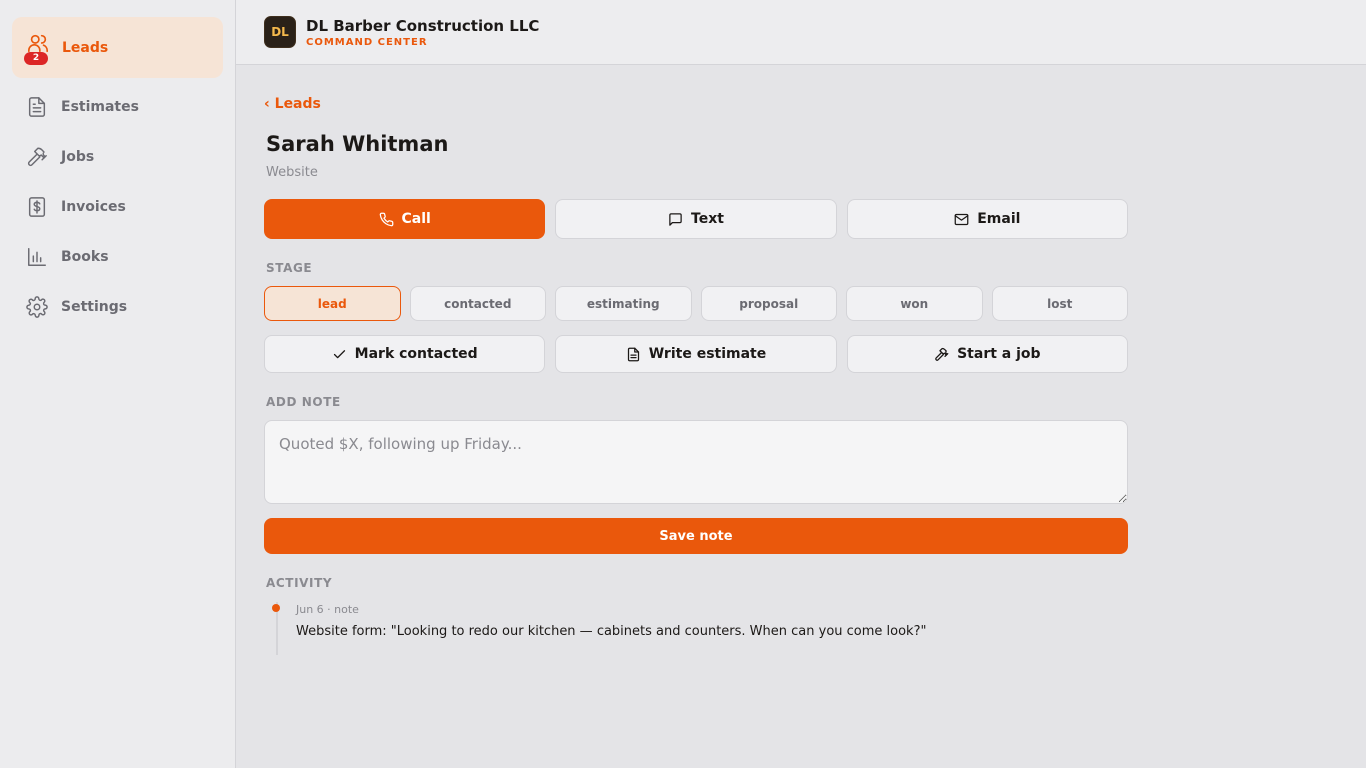 This screenshot has height=768, width=1366. Describe the element at coordinates (961, 219) in the screenshot. I see `mail-icon` at that location.